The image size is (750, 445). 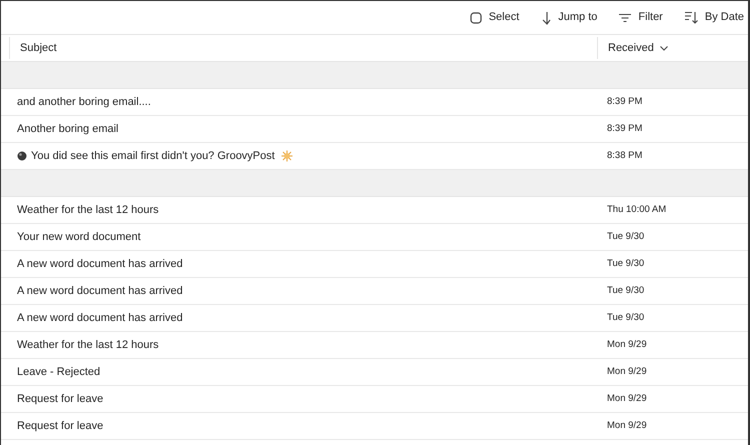 What do you see at coordinates (641, 18) in the screenshot?
I see `toolbar-button: Filter` at bounding box center [641, 18].